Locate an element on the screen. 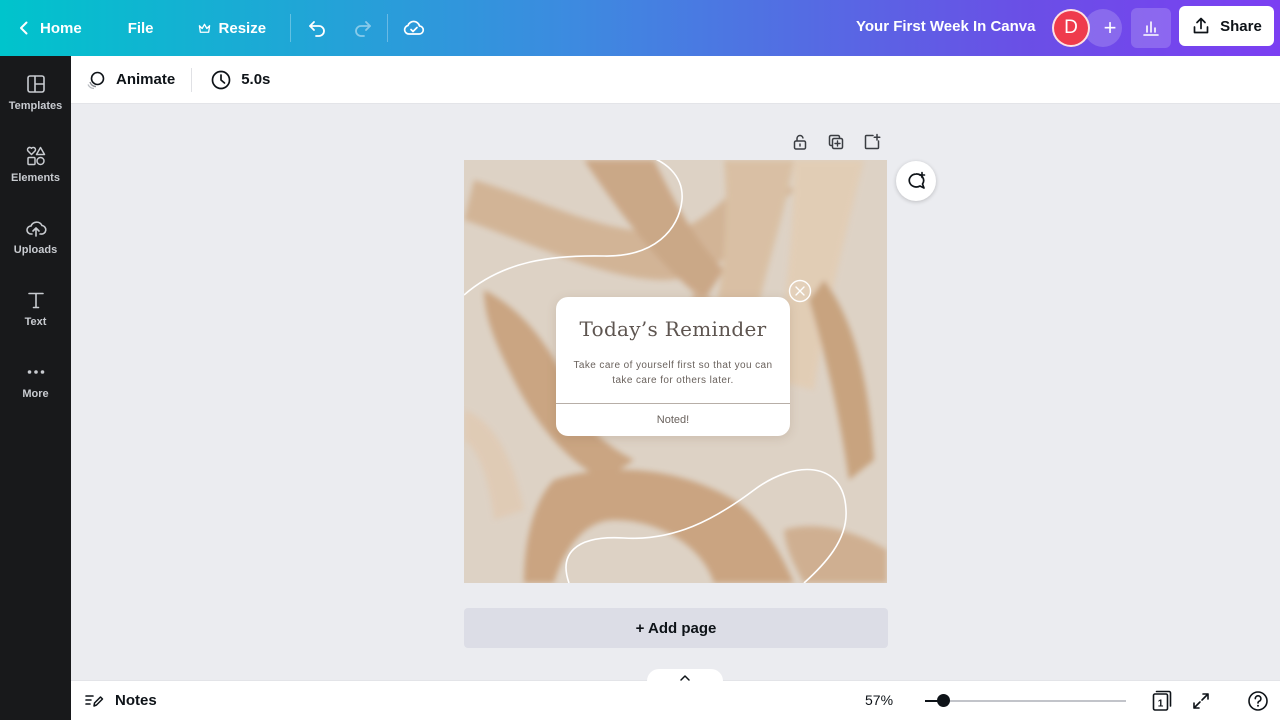 The height and width of the screenshot is (720, 1280). add-page-label: + Add page is located at coordinates (676, 628).